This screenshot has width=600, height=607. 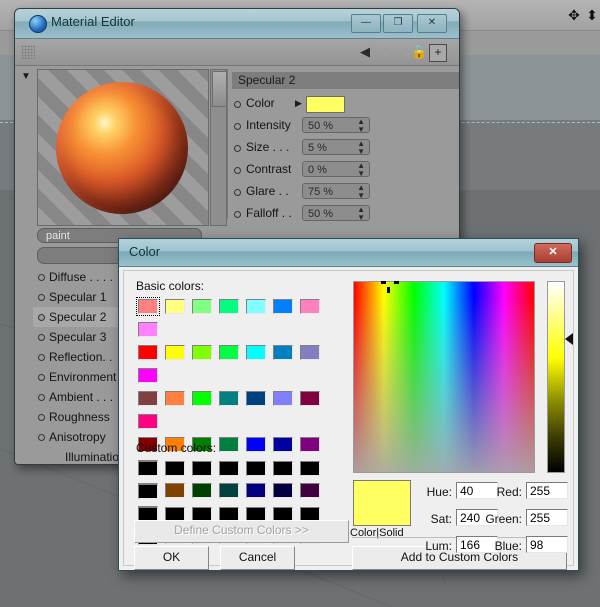 What do you see at coordinates (366, 23) in the screenshot?
I see `minimize-button: —` at bounding box center [366, 23].